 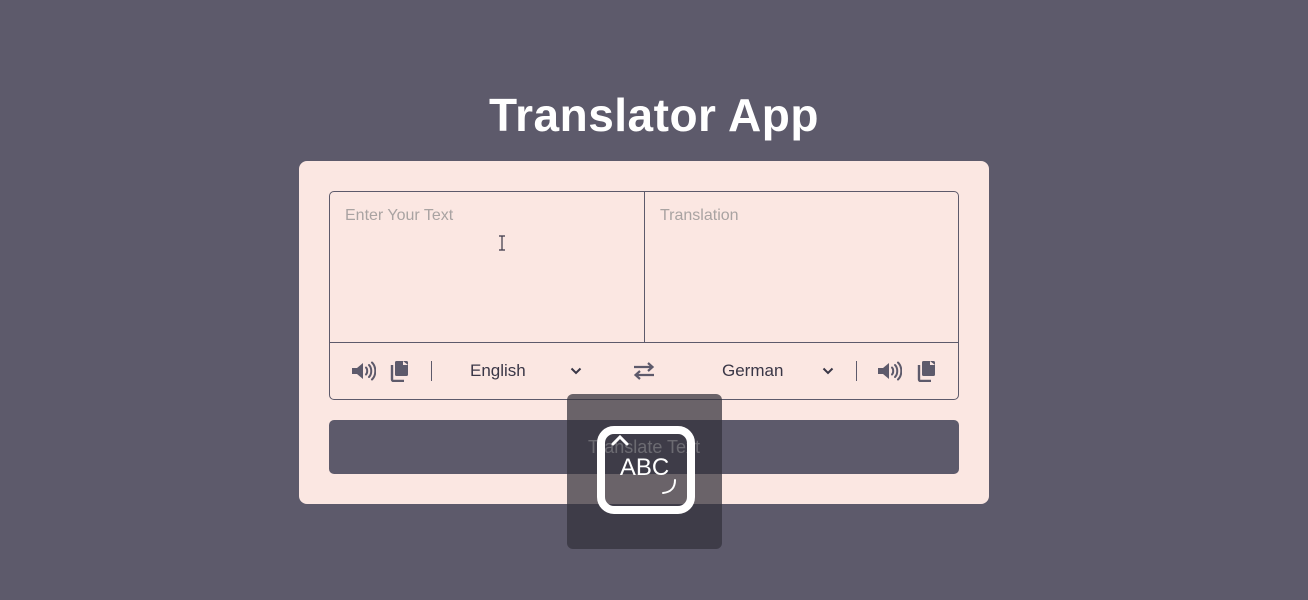 I want to click on source-language-label: English, so click(x=498, y=370).